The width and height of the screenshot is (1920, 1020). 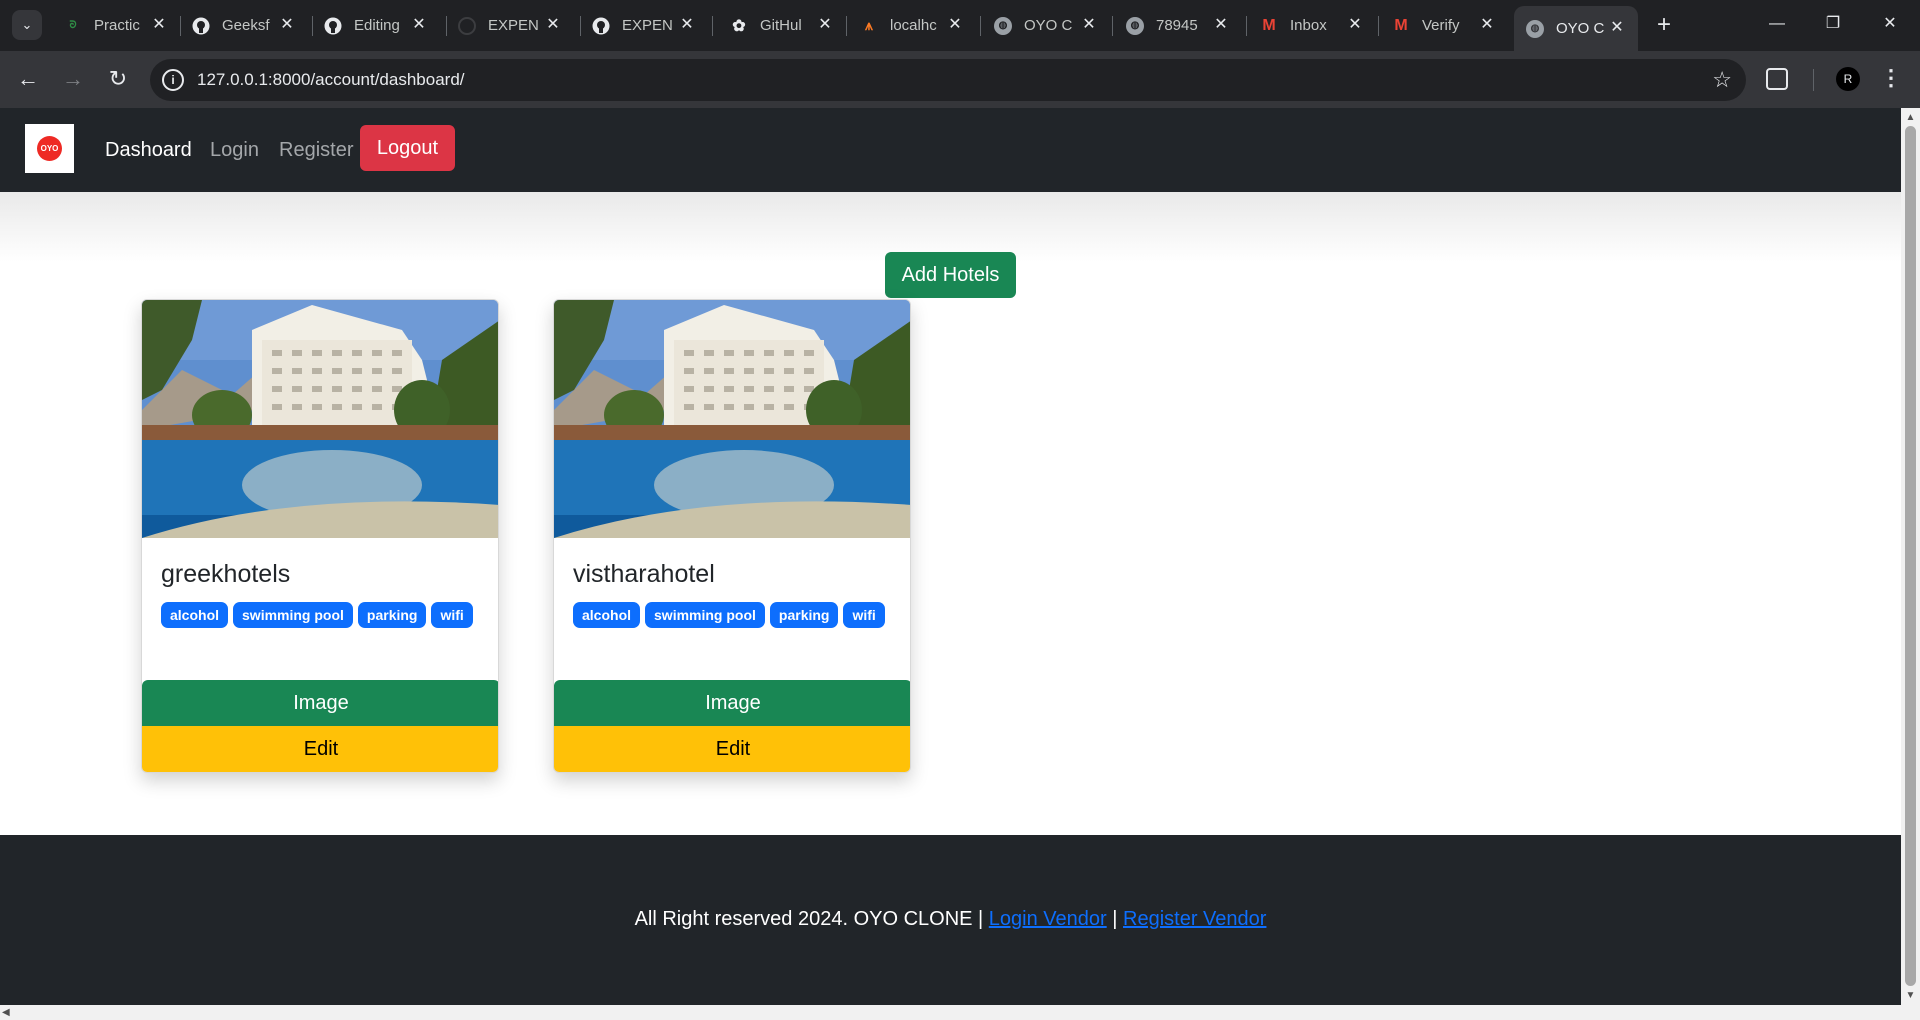 I want to click on info-icon: i, so click(x=173, y=80).